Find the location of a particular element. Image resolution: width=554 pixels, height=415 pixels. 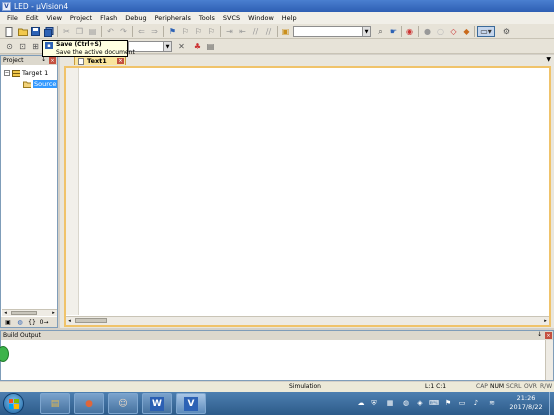

start-button is located at coordinates (13, 403).